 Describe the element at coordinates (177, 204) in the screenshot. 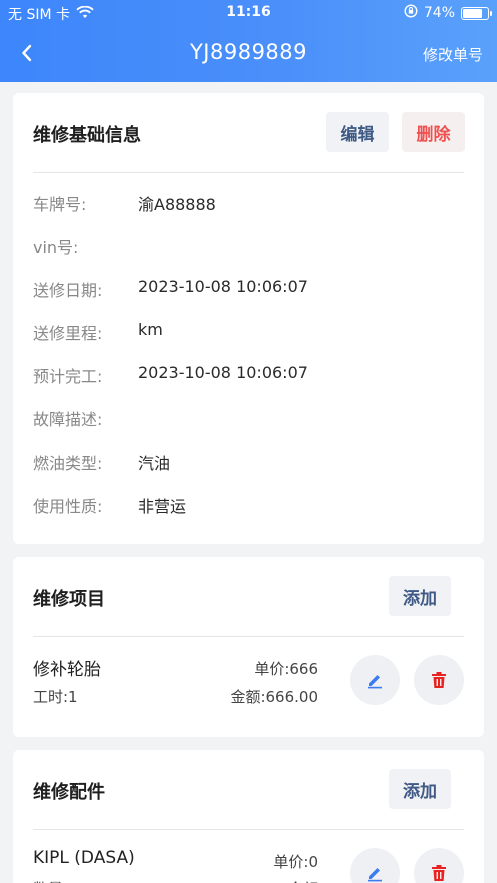

I see `value-plate: 渝A88888` at that location.